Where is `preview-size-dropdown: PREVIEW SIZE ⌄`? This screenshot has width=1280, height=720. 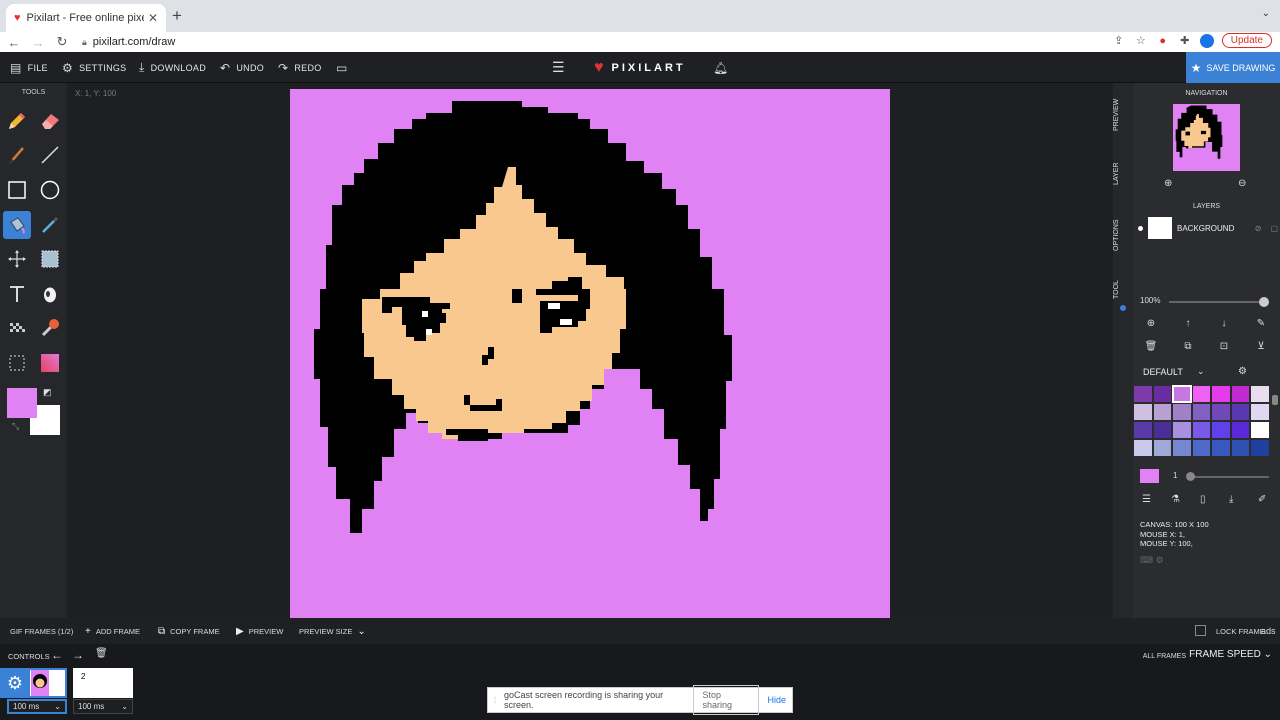 preview-size-dropdown: PREVIEW SIZE ⌄ is located at coordinates (332, 631).